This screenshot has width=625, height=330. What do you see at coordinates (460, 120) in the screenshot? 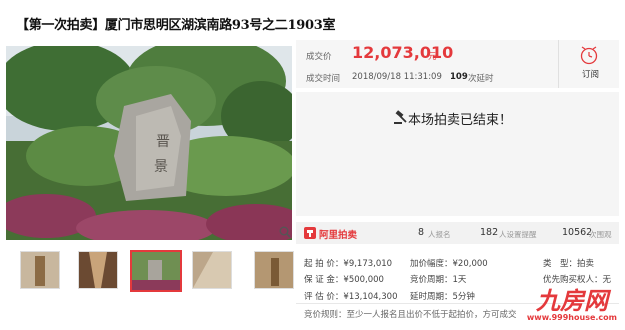
I see `auction-ended-text: 本场拍卖已结束！` at bounding box center [460, 120].